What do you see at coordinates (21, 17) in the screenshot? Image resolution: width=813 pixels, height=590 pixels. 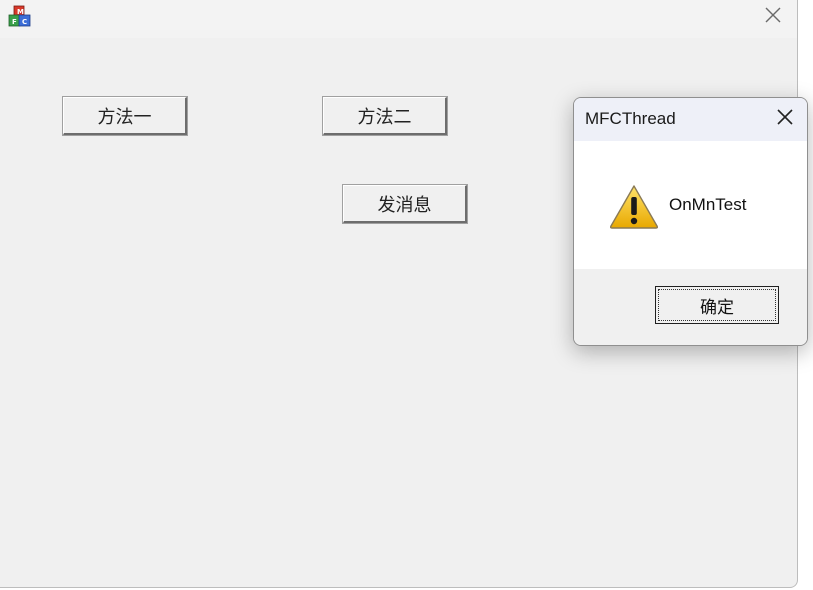 I see `mfc-app-icon: M F C` at bounding box center [21, 17].